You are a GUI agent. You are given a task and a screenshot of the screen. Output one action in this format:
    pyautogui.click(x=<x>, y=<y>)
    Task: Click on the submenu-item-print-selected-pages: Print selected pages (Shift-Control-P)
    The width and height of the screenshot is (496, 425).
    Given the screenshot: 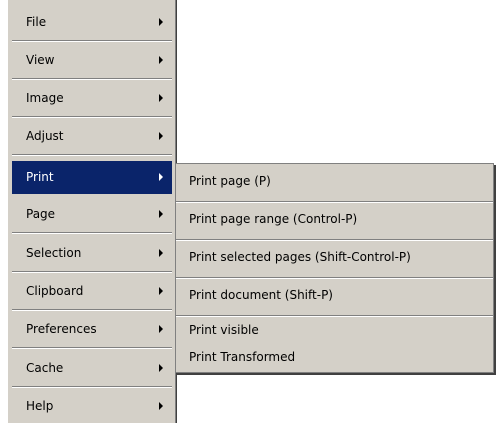 What is the action you would take?
    pyautogui.click(x=334, y=259)
    